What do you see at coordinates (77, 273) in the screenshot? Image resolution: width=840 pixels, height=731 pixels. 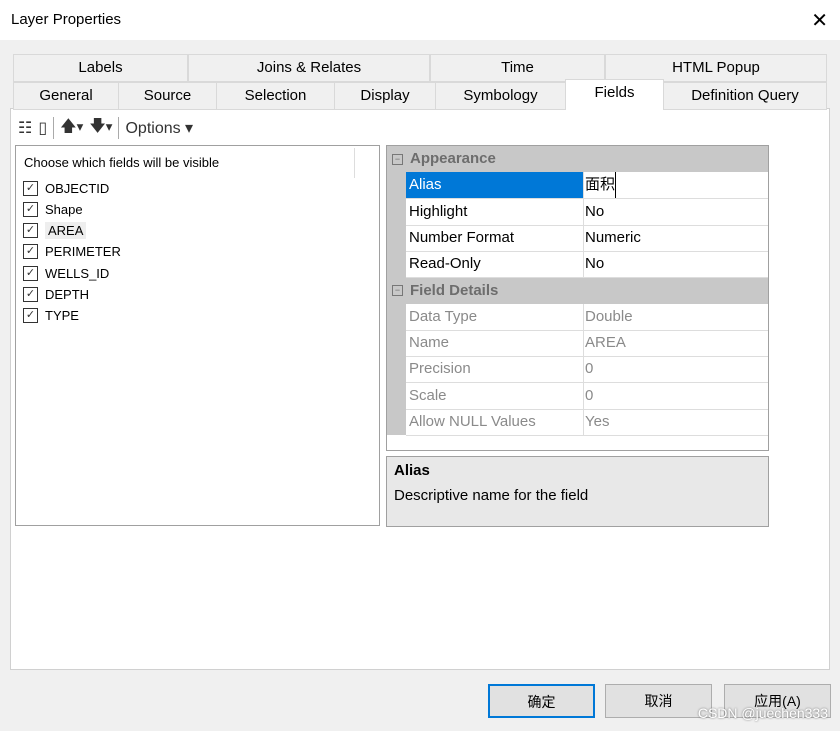 I see `field-name: WELLS_ID` at bounding box center [77, 273].